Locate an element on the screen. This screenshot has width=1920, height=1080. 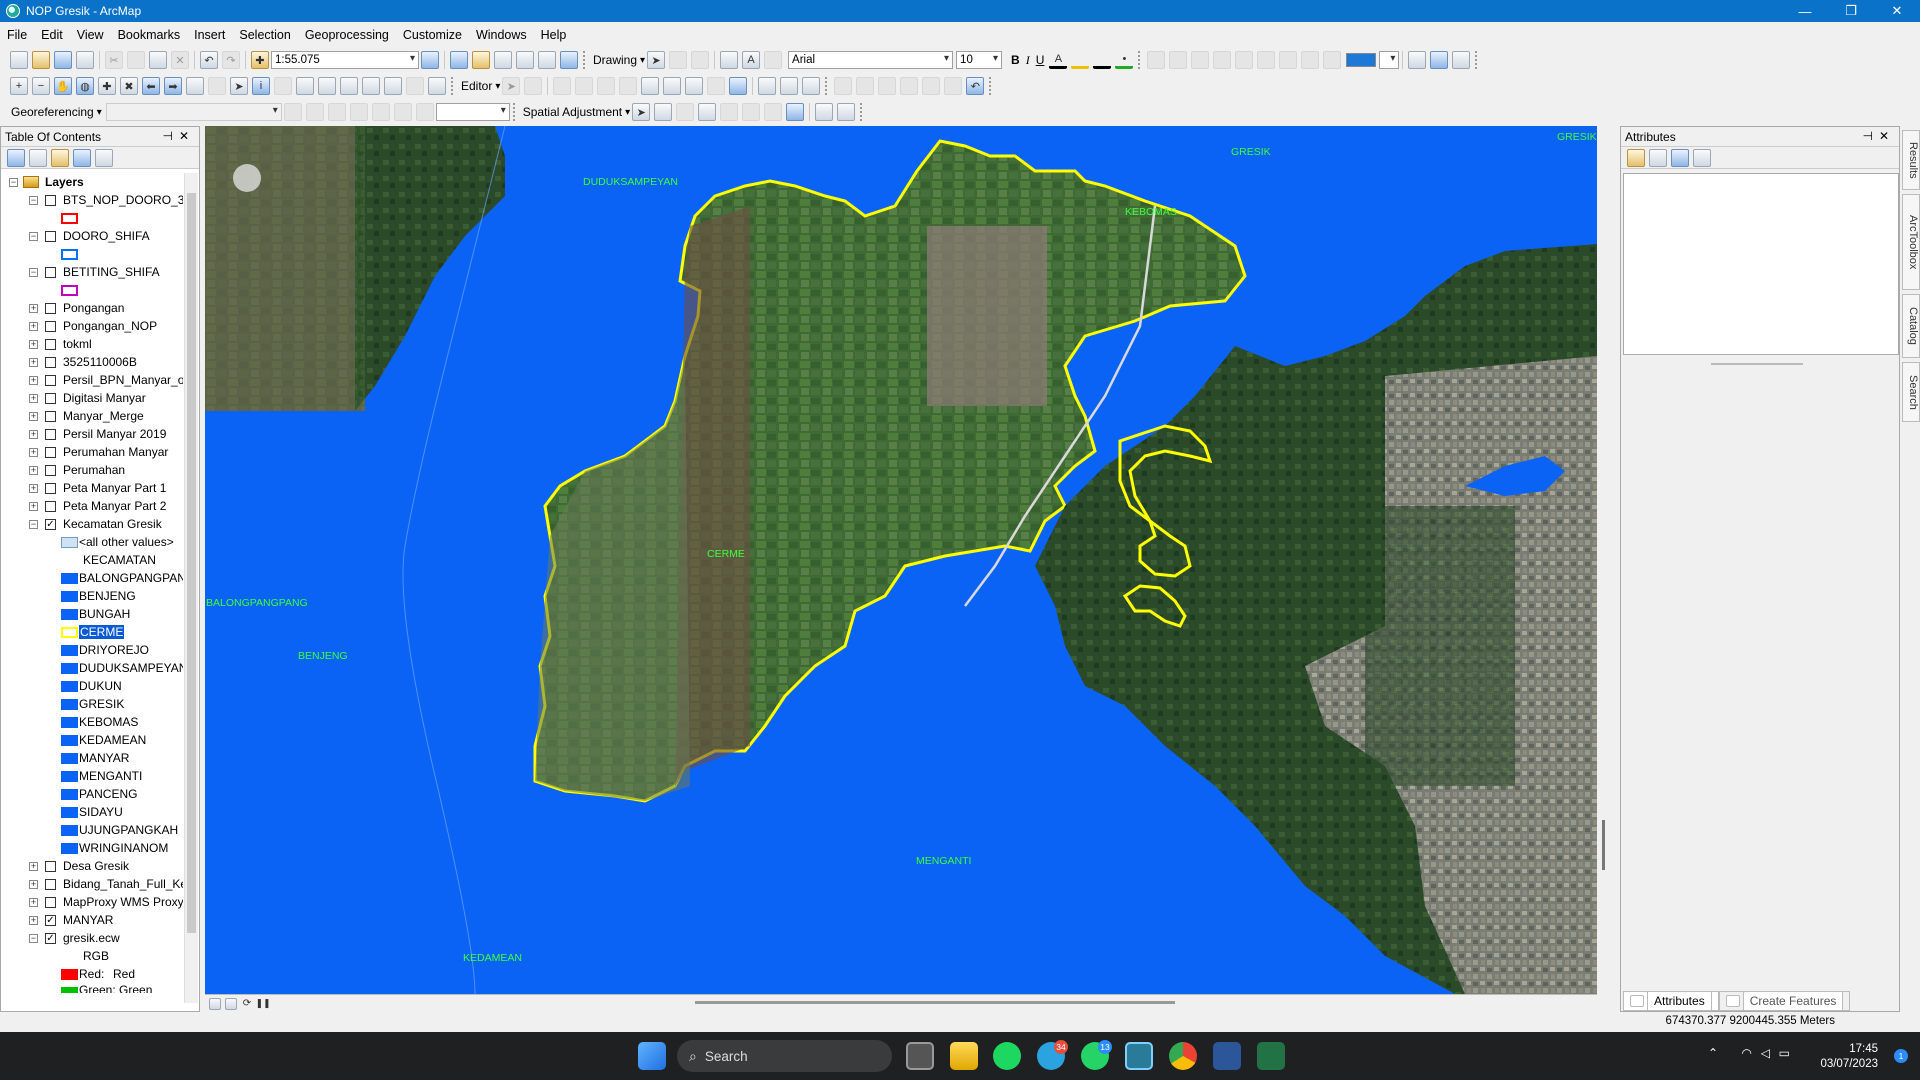
topology-tool-5-icon is located at coordinates (931, 86).